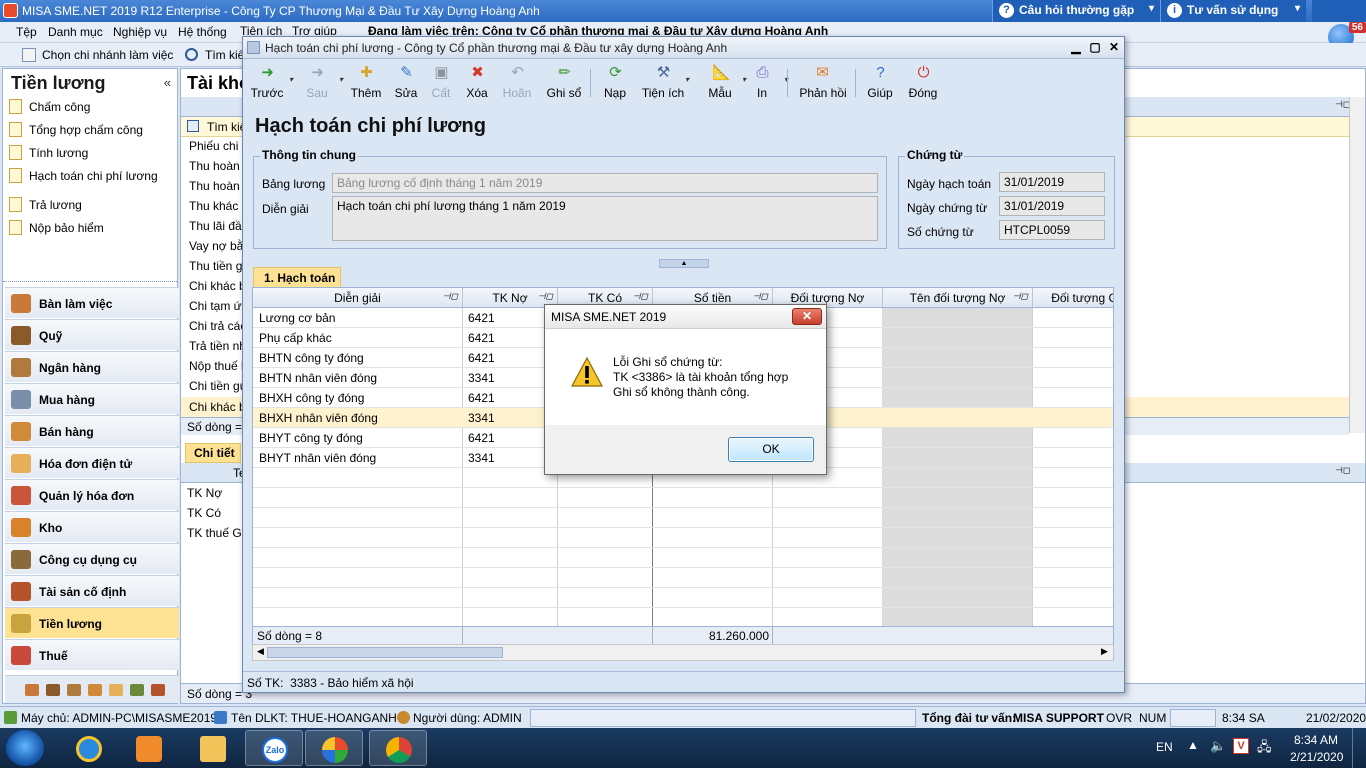 The height and width of the screenshot is (768, 1366). What do you see at coordinates (314, 29) in the screenshot?
I see `menu-help: Trợ giúp` at bounding box center [314, 29].